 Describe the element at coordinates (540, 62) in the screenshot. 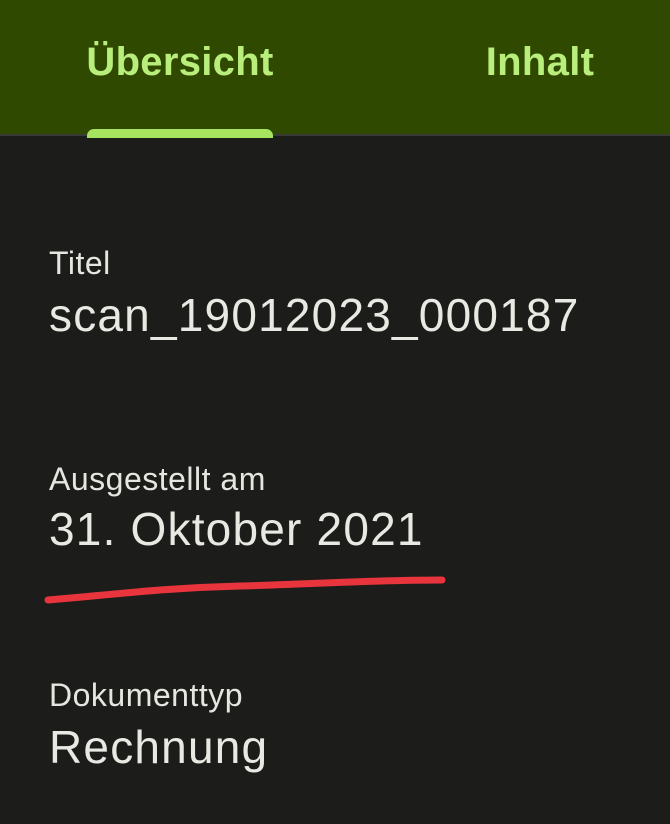

I see `tab-content-label: Inhalt` at that location.